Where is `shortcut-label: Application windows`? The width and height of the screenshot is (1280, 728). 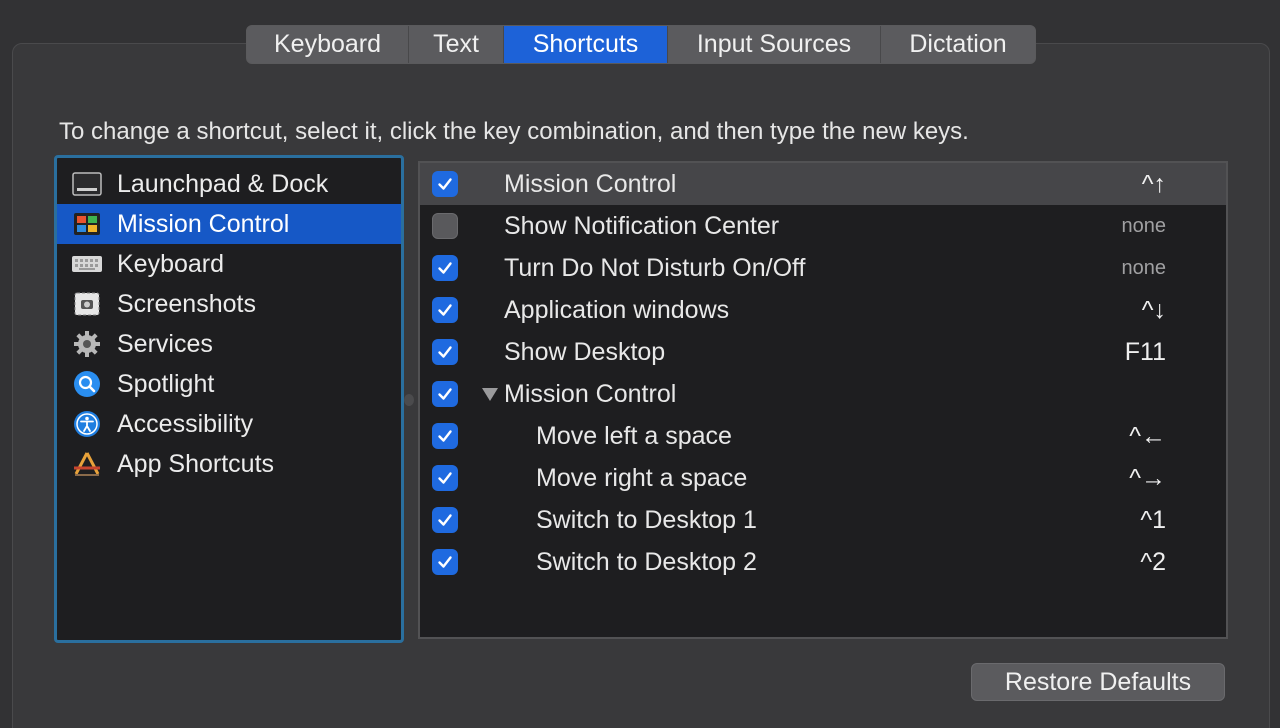
shortcut-label: Application windows is located at coordinates (617, 309).